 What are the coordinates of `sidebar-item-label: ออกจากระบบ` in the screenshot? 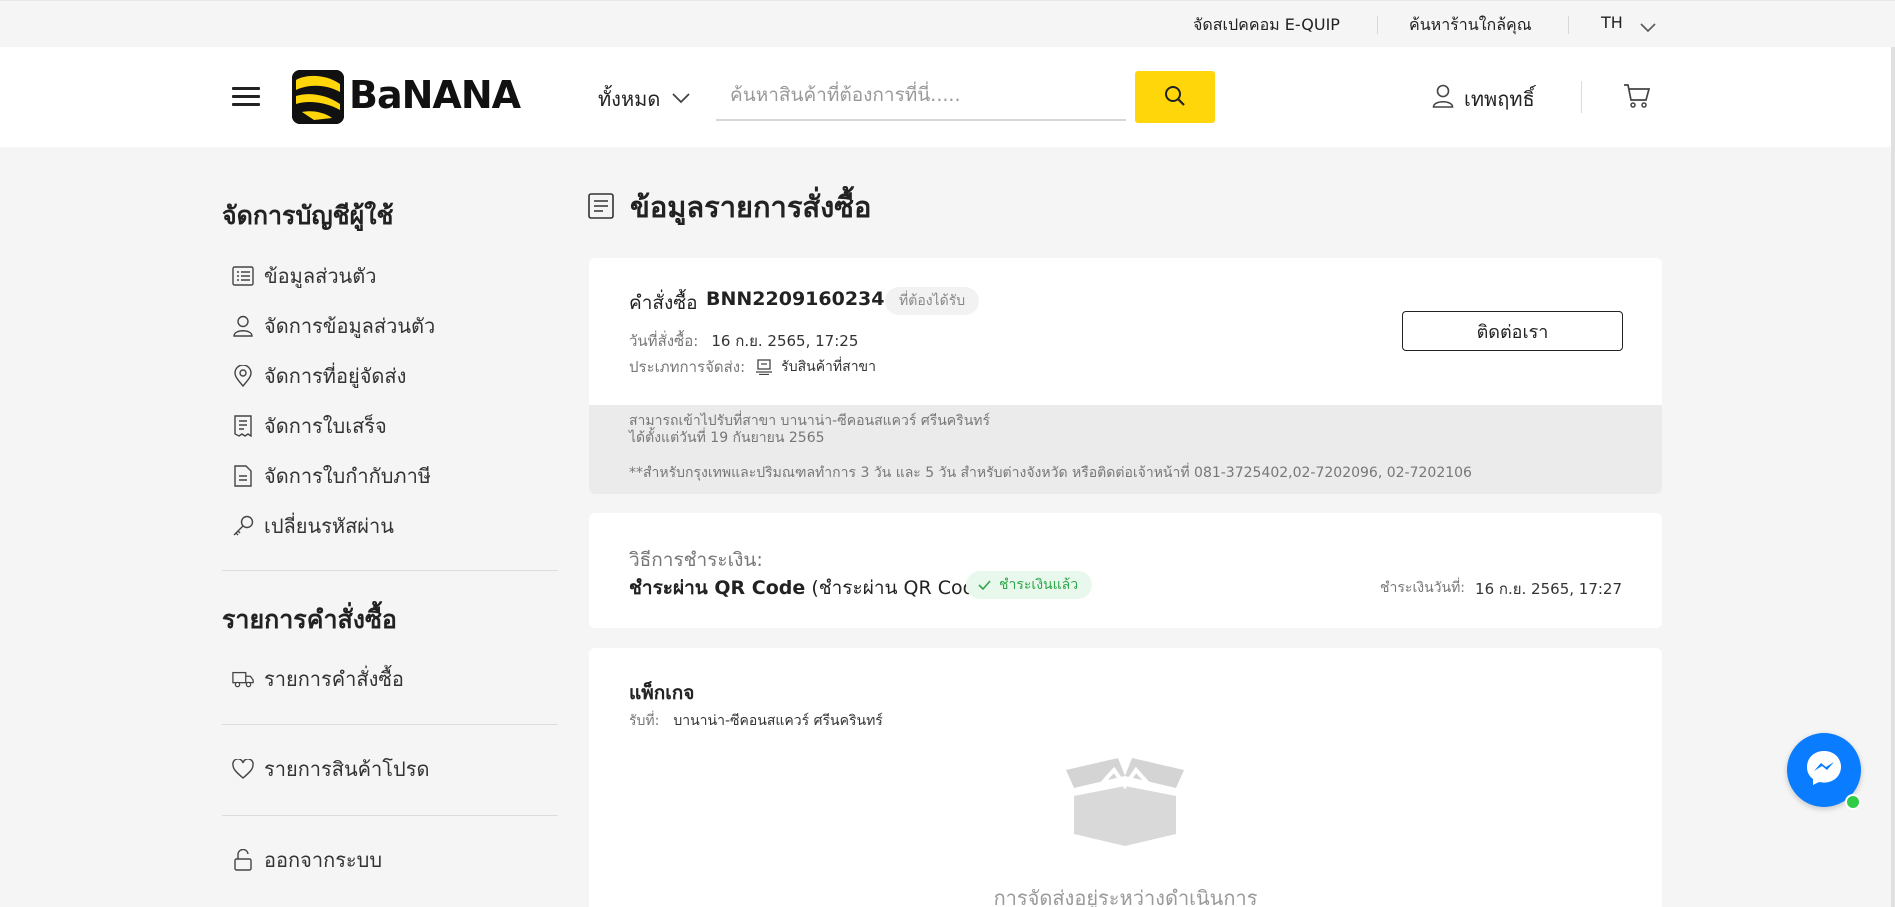 It's located at (323, 860).